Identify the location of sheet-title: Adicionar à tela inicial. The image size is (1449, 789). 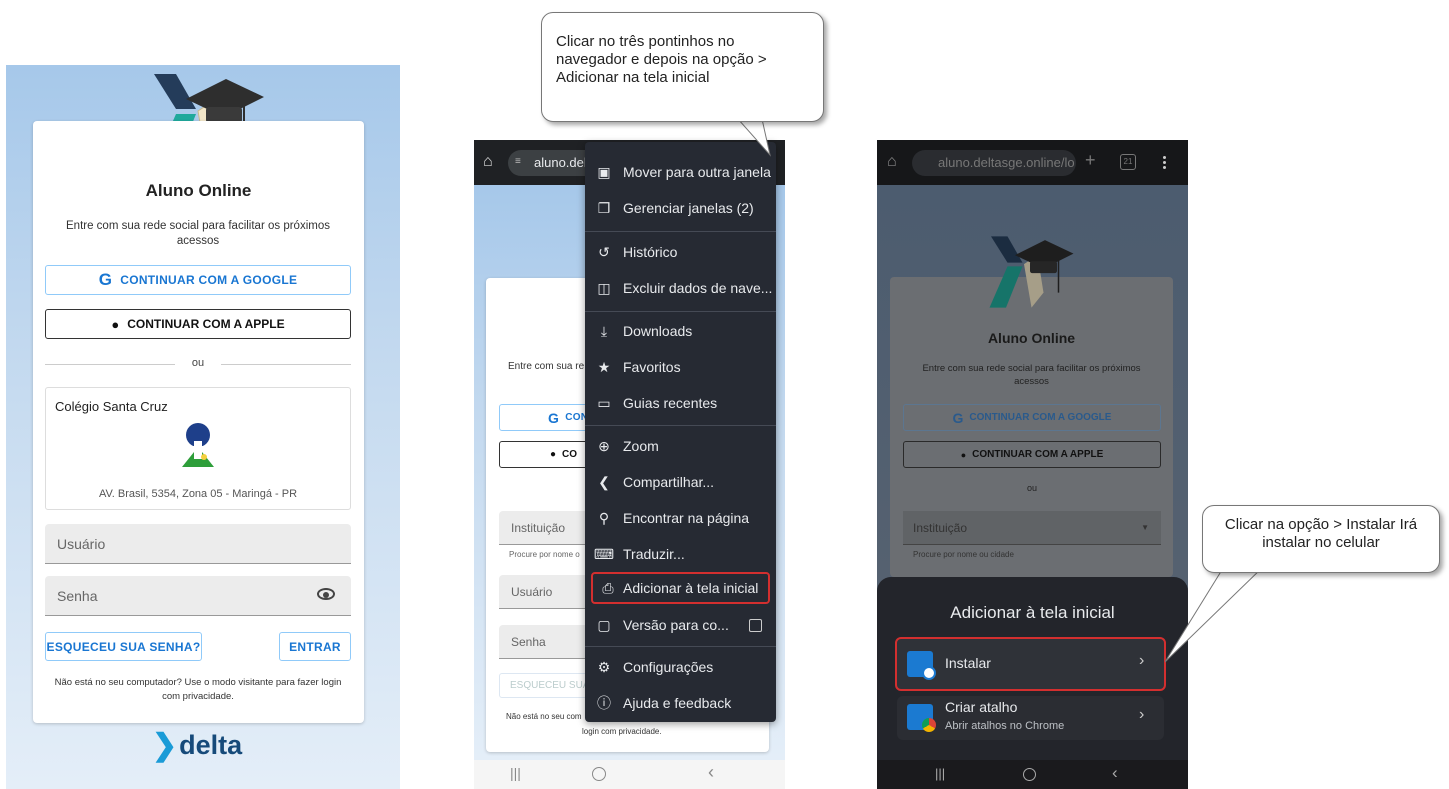
(1032, 612).